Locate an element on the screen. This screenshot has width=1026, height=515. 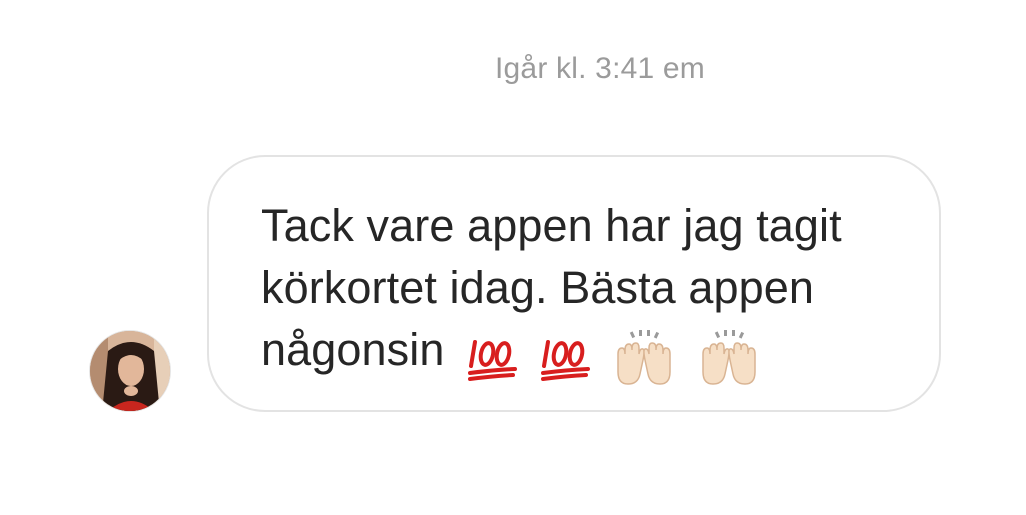
message-timestamp: Igår kl. 3:41 em is located at coordinates (600, 68).